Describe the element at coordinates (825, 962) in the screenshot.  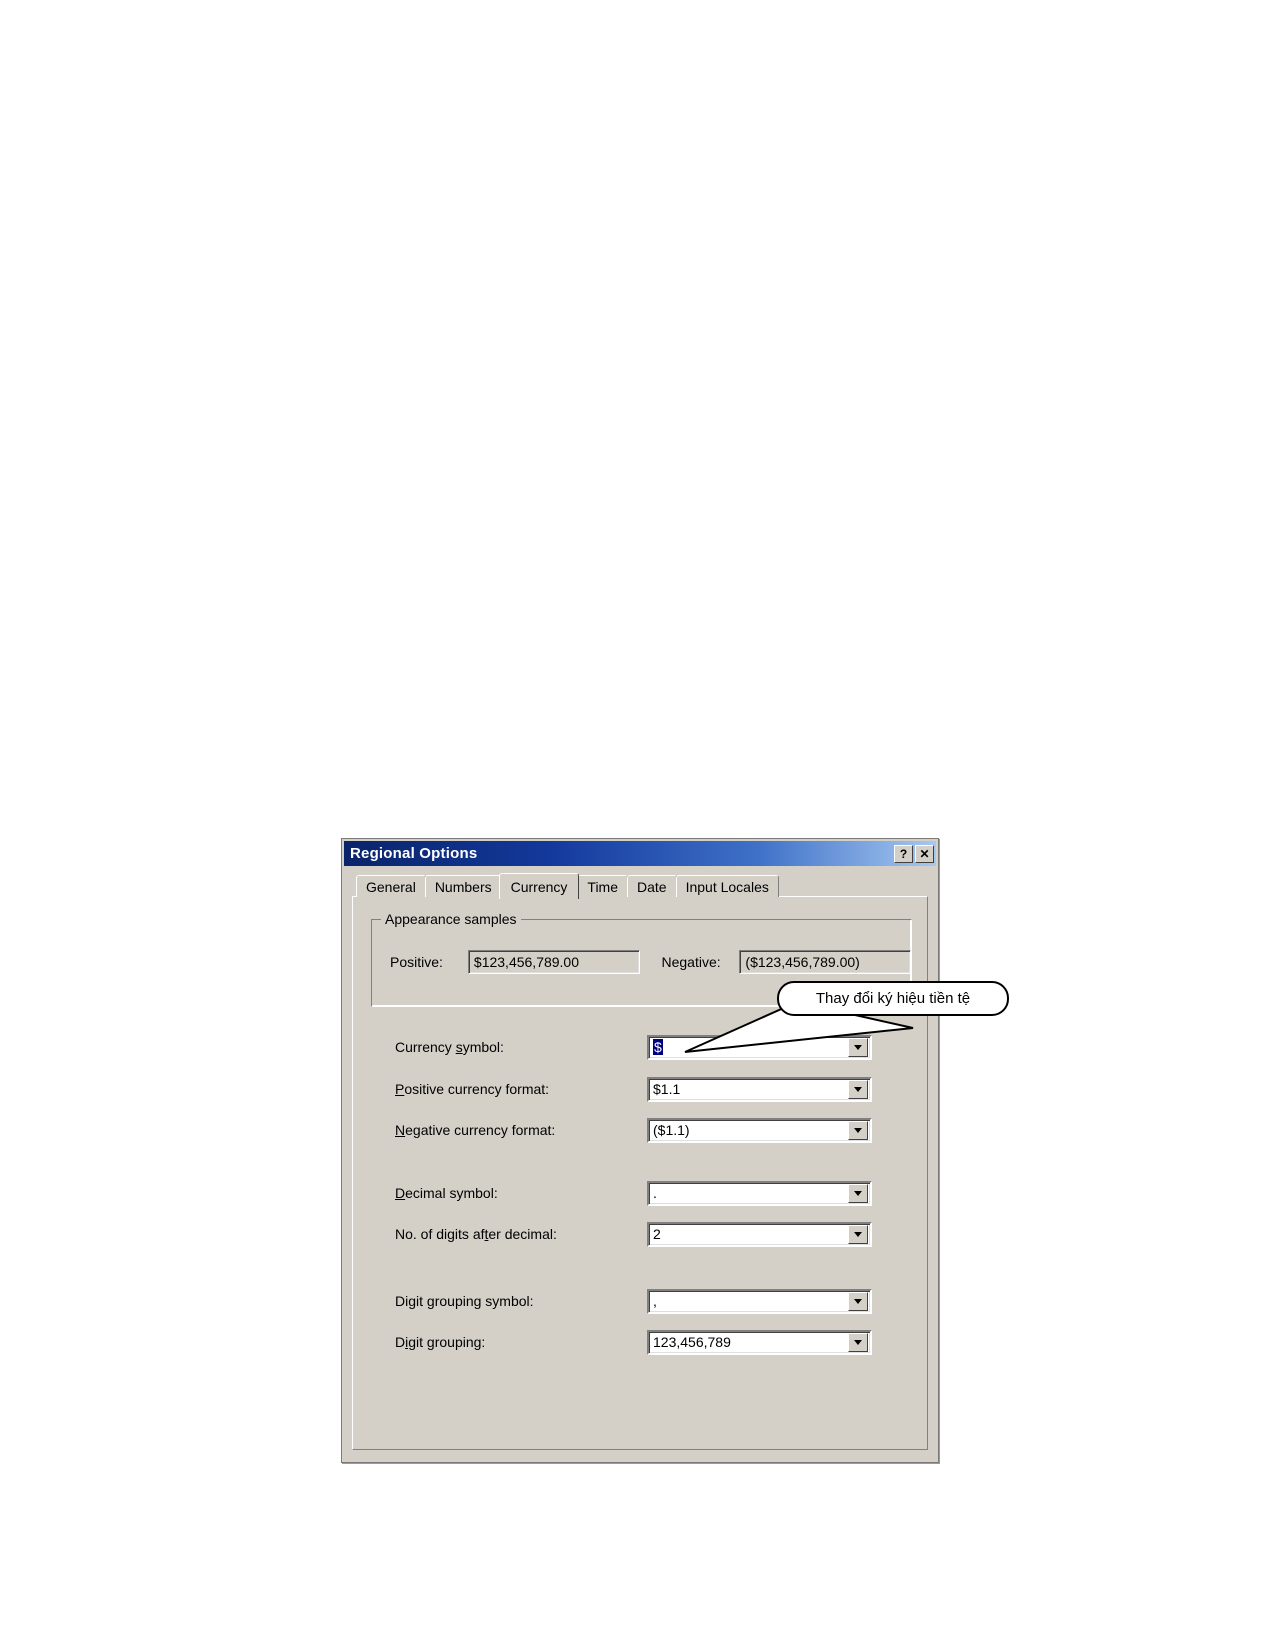
I see `negative-sample-value: ($123,456,789.00)` at that location.